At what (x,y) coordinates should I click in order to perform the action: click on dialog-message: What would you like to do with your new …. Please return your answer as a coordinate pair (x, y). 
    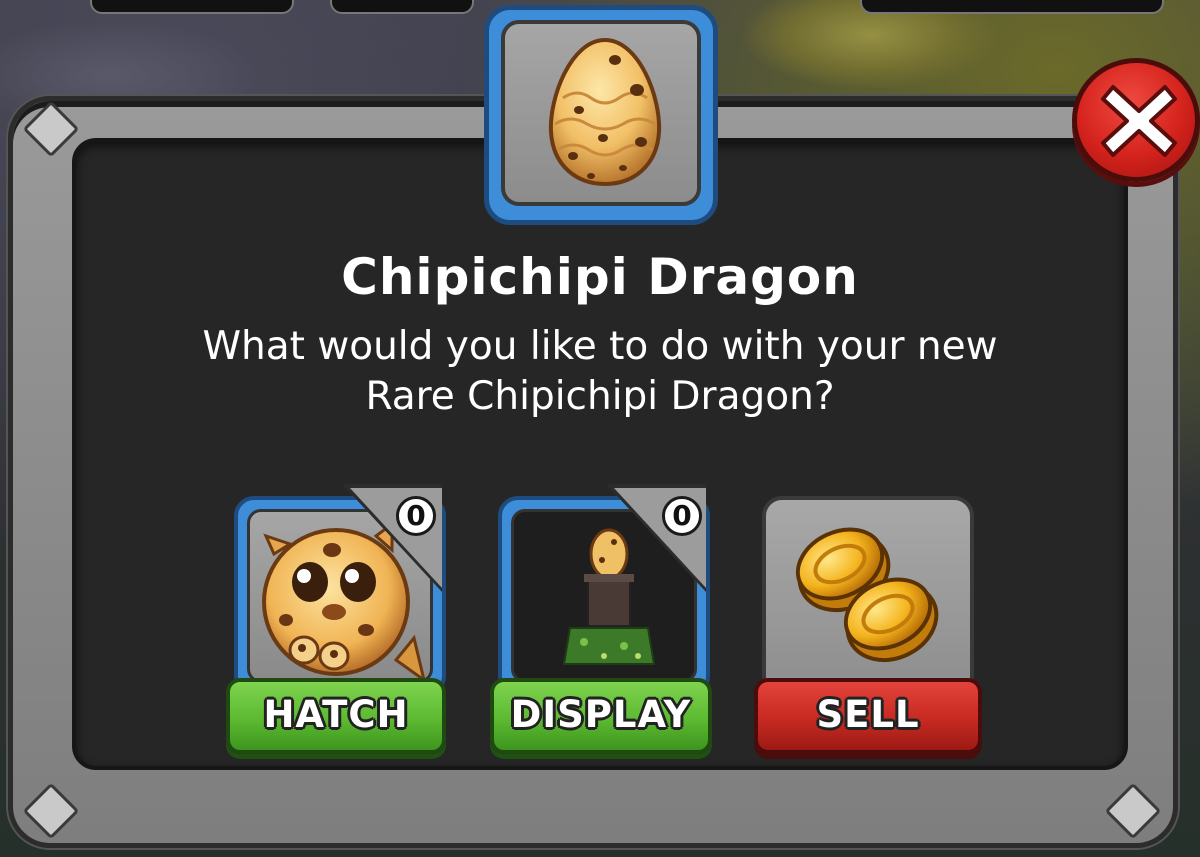
    Looking at the image, I should click on (600, 372).